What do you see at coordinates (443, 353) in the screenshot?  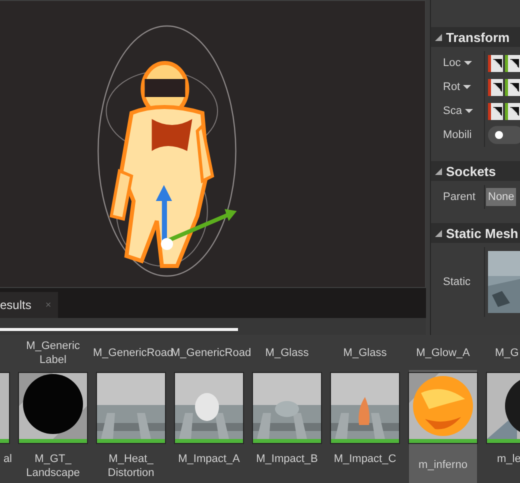 I see `asset-label: M_Glow_A` at bounding box center [443, 353].